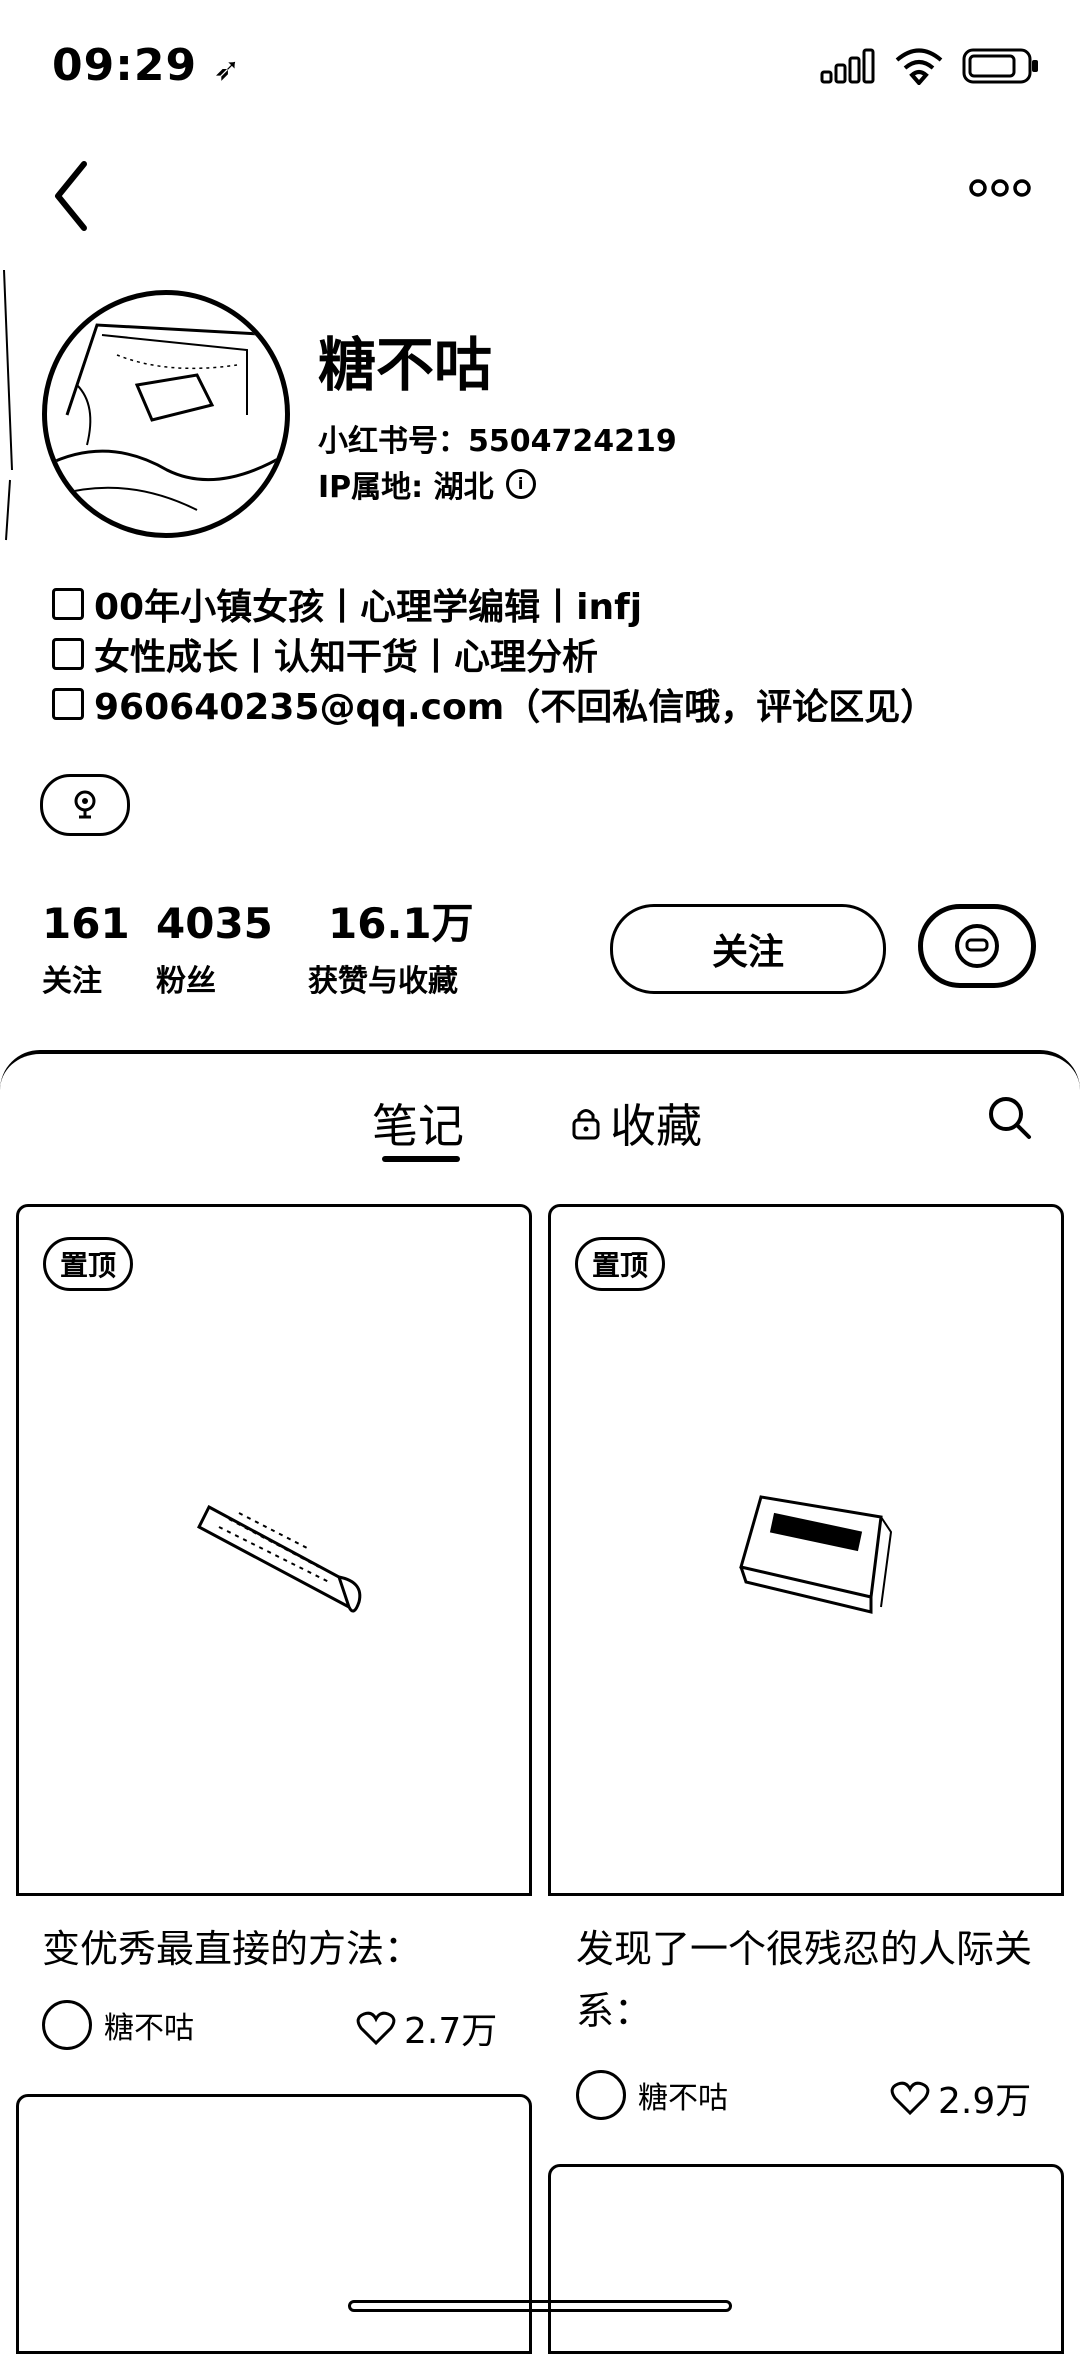 This screenshot has height=2354, width=1080. I want to click on bio-line-1: 00年小镇女孩丨心理学编辑丨infj, so click(547, 604).